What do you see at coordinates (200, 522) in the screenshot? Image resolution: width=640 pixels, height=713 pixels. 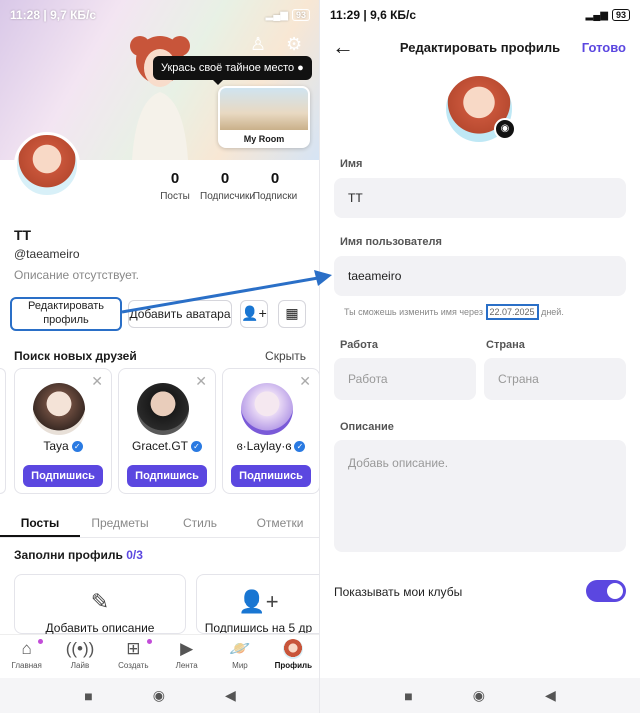 I see `tab-style: Стиль` at bounding box center [200, 522].